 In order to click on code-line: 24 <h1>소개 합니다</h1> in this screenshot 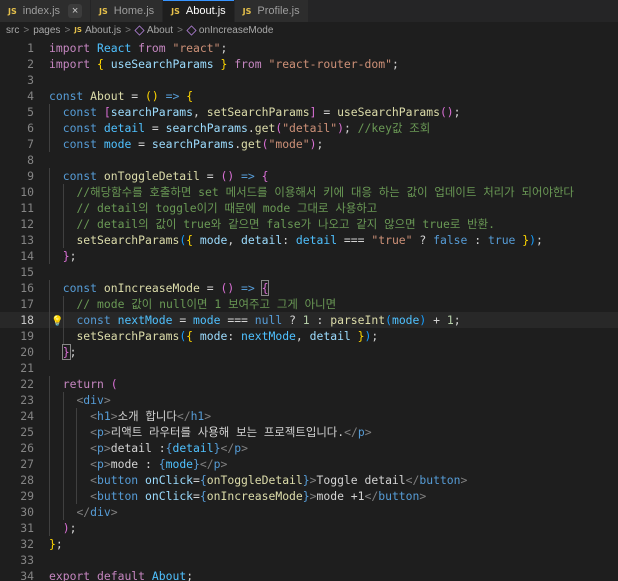, I will do `click(309, 416)`.